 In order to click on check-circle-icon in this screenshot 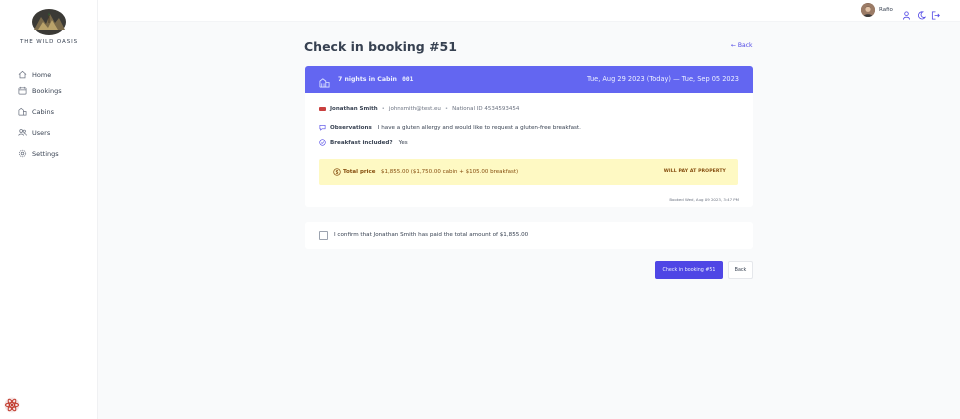, I will do `click(322, 142)`.